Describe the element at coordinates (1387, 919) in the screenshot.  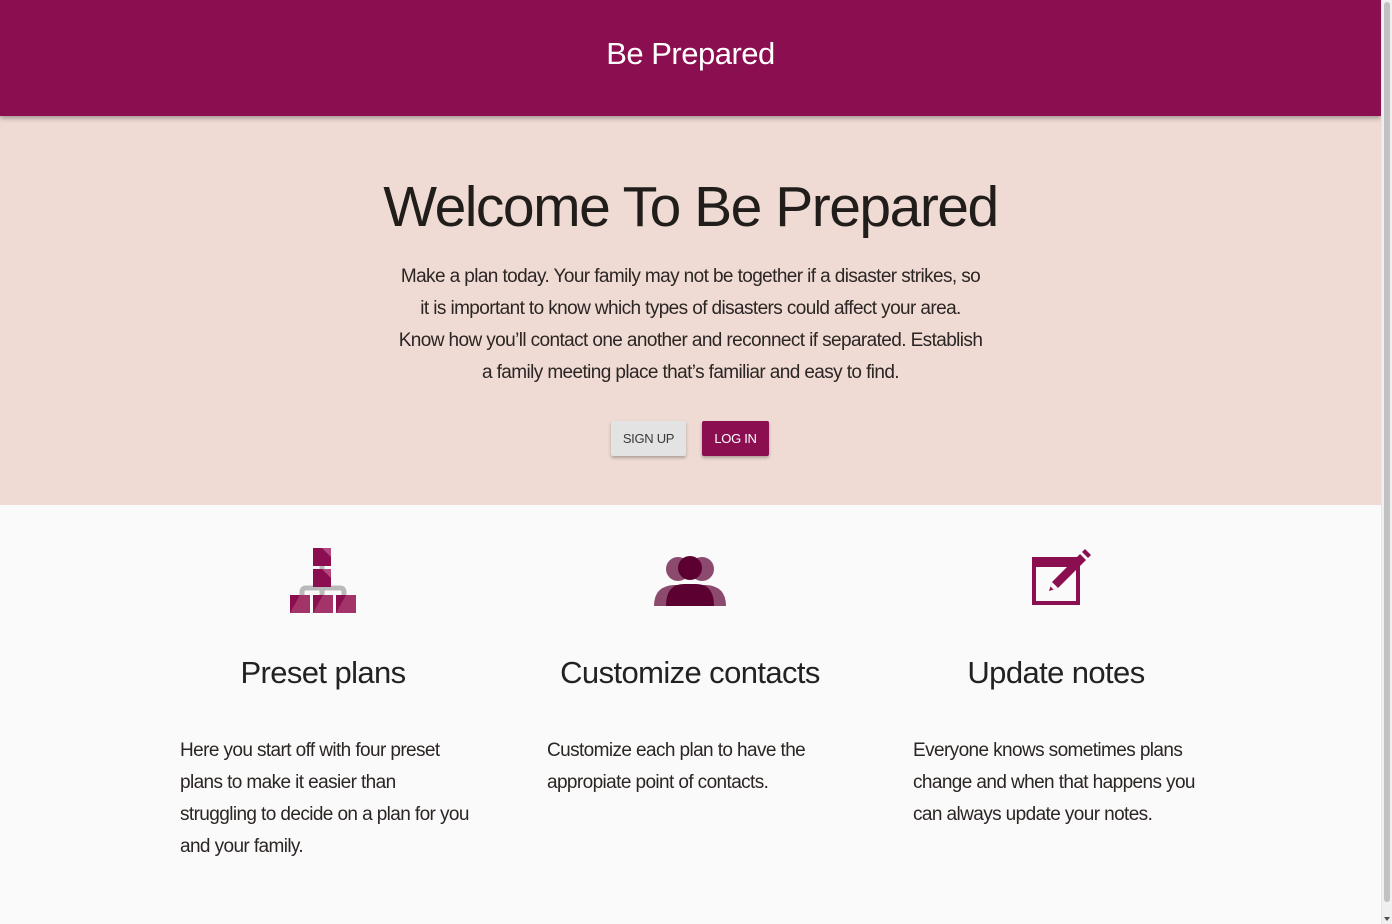
I see `scroll-down-arrow-icon` at that location.